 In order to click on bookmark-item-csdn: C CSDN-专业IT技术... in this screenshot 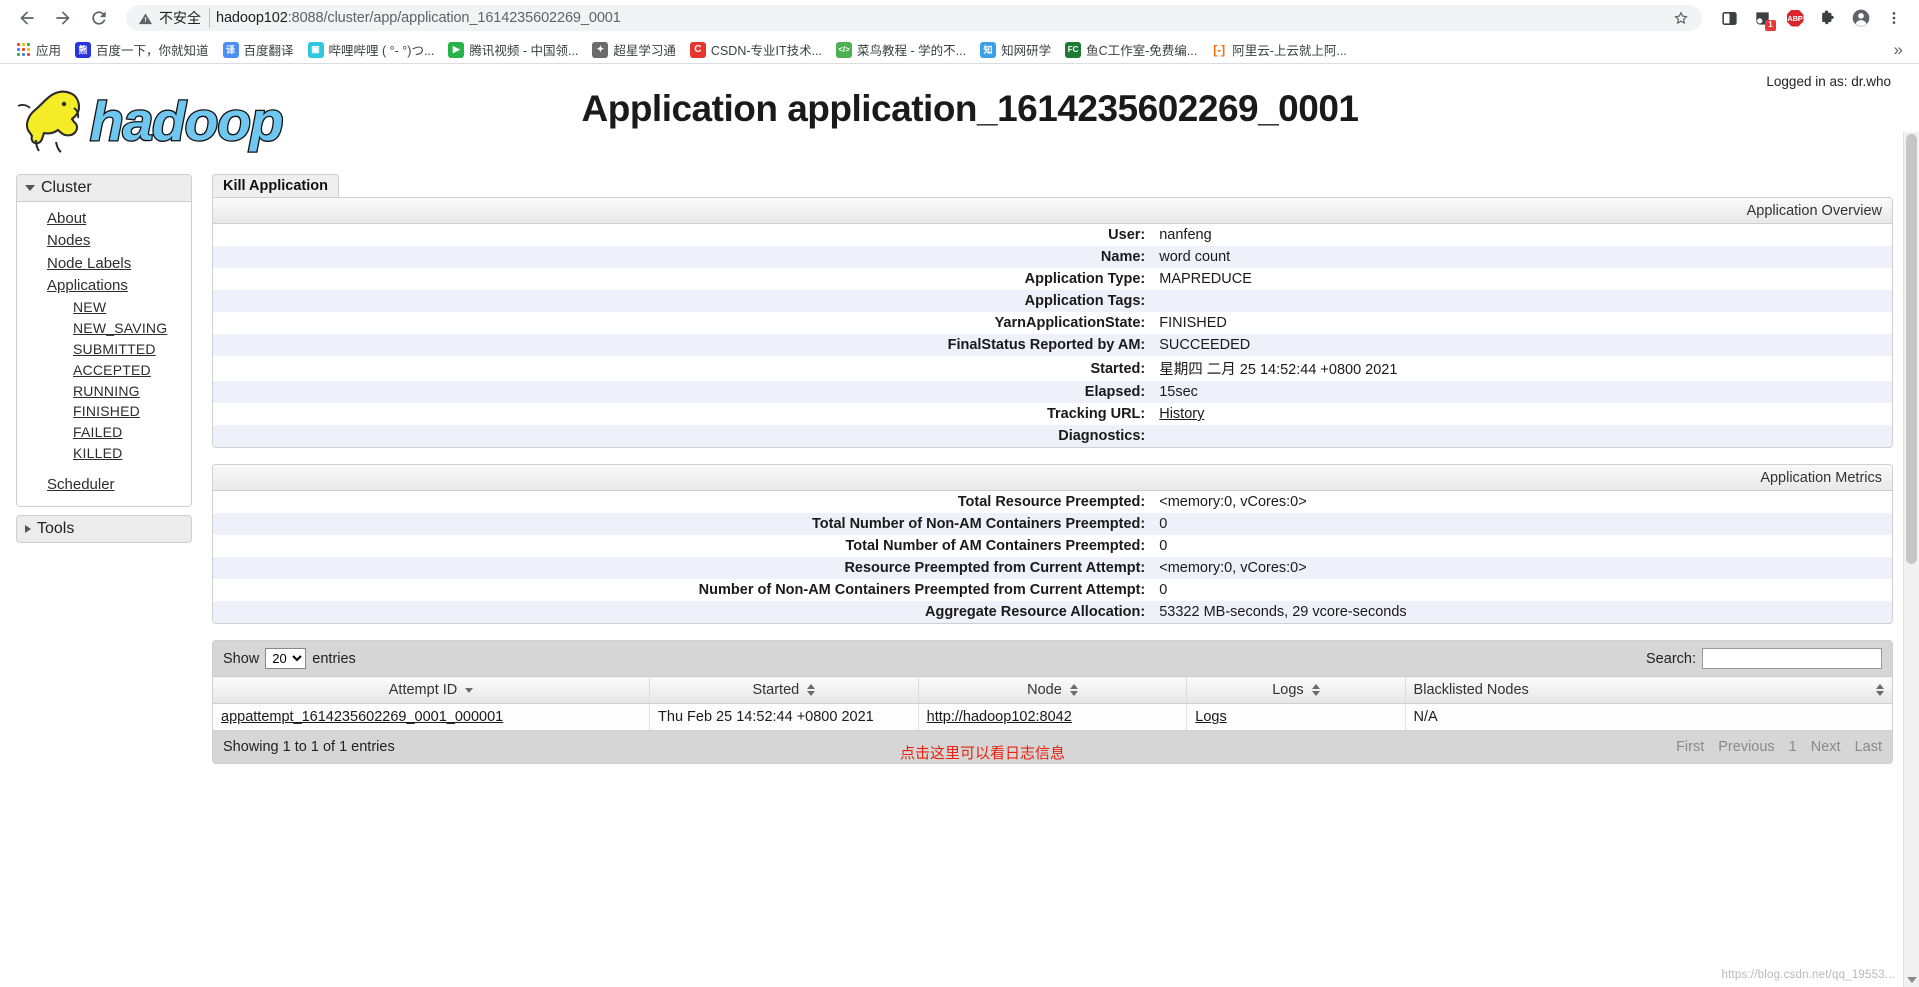, I will do `click(756, 49)`.